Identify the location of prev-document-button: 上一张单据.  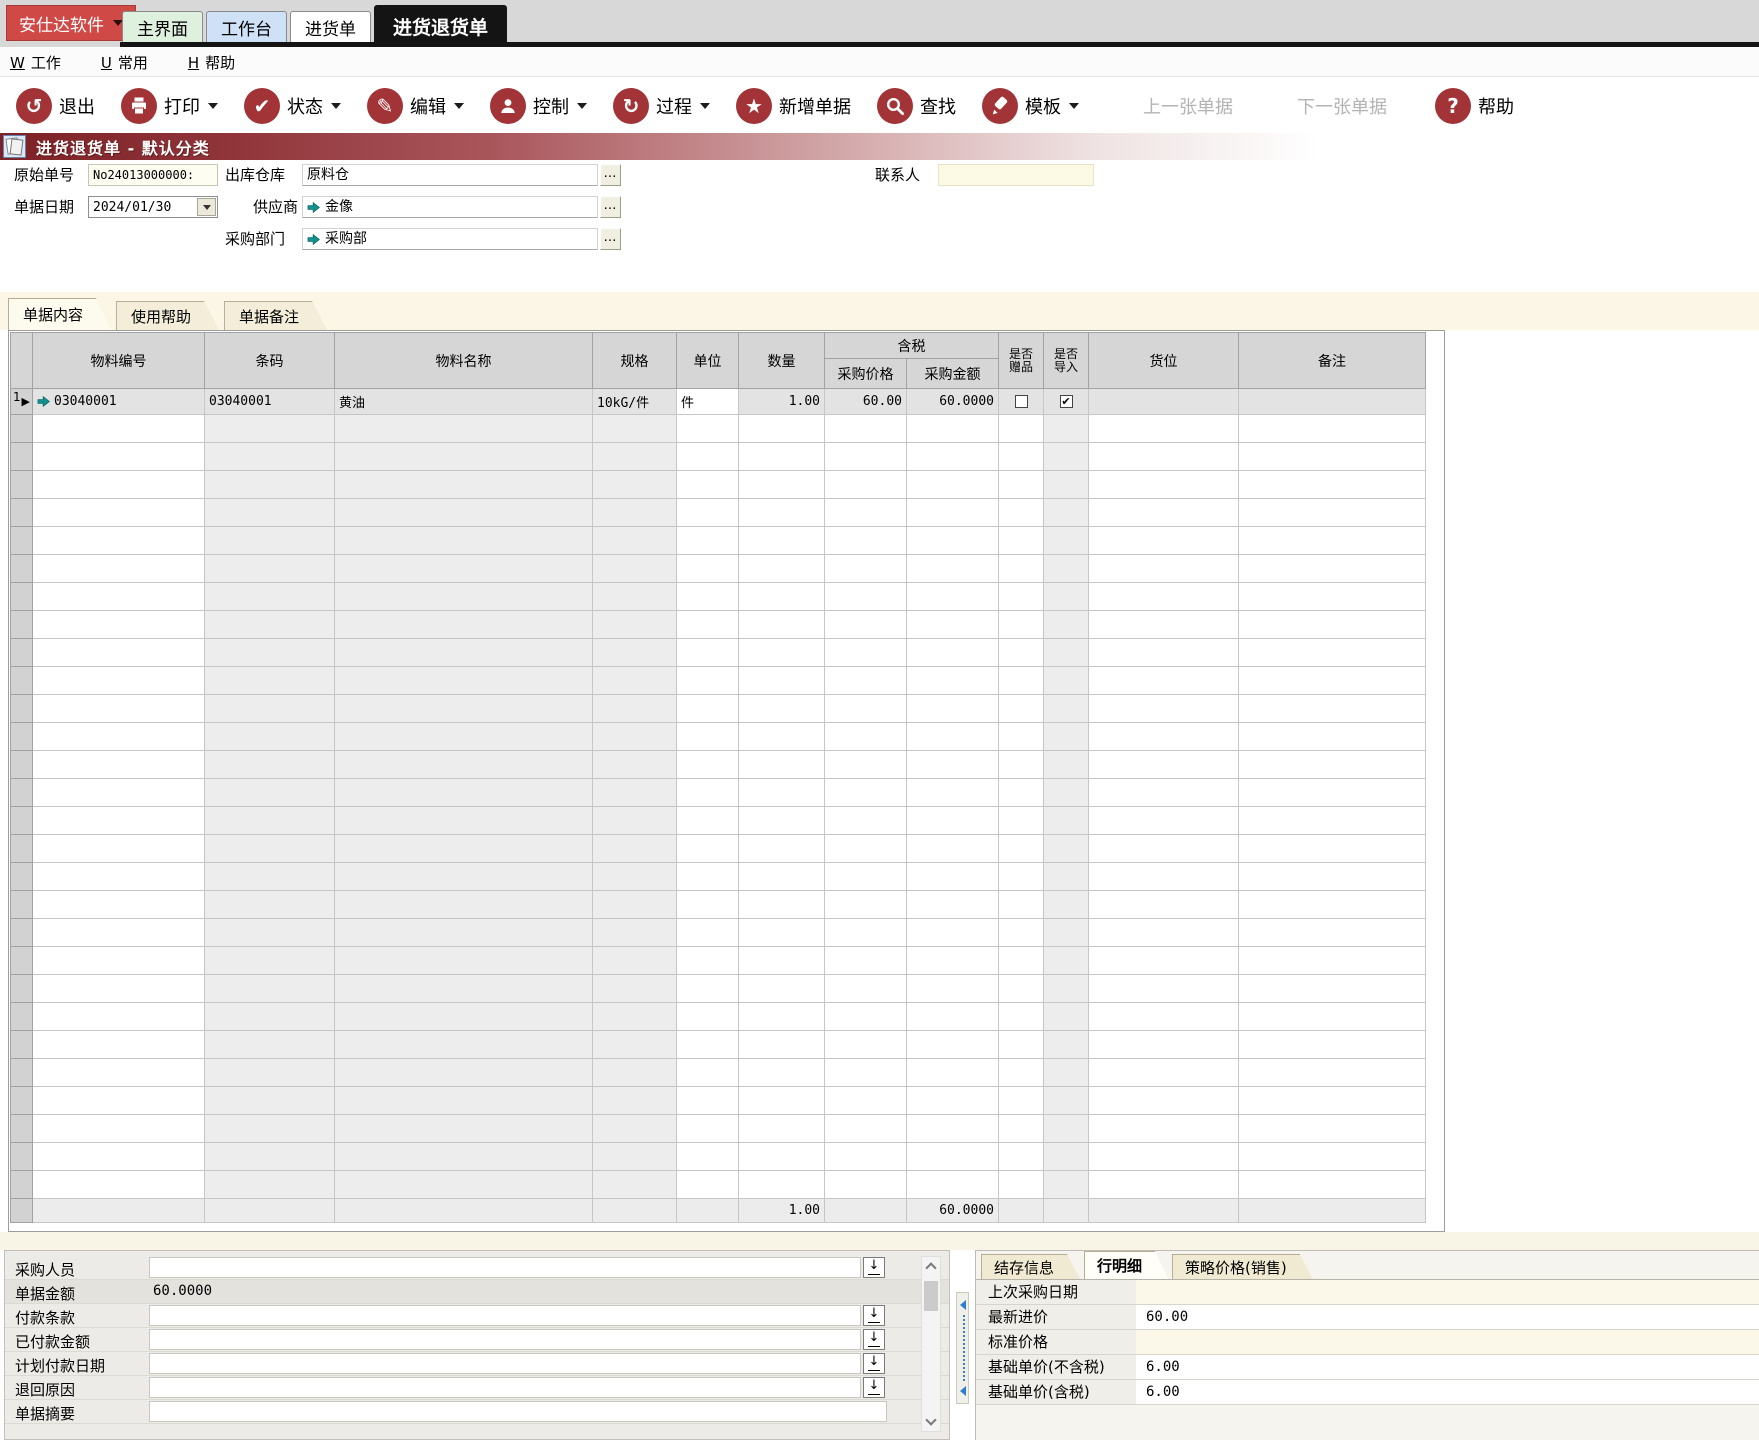
(1188, 106).